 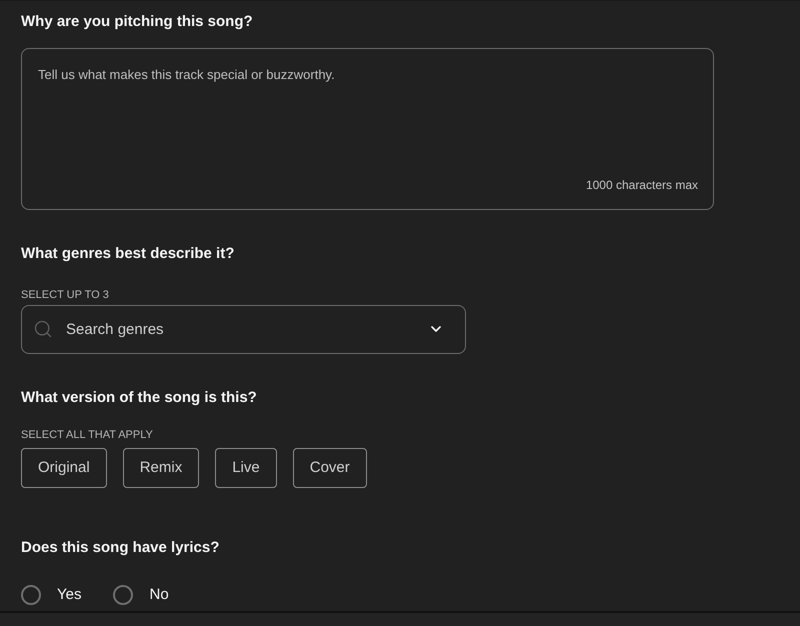 I want to click on version-toggle-button: Live, so click(x=246, y=468).